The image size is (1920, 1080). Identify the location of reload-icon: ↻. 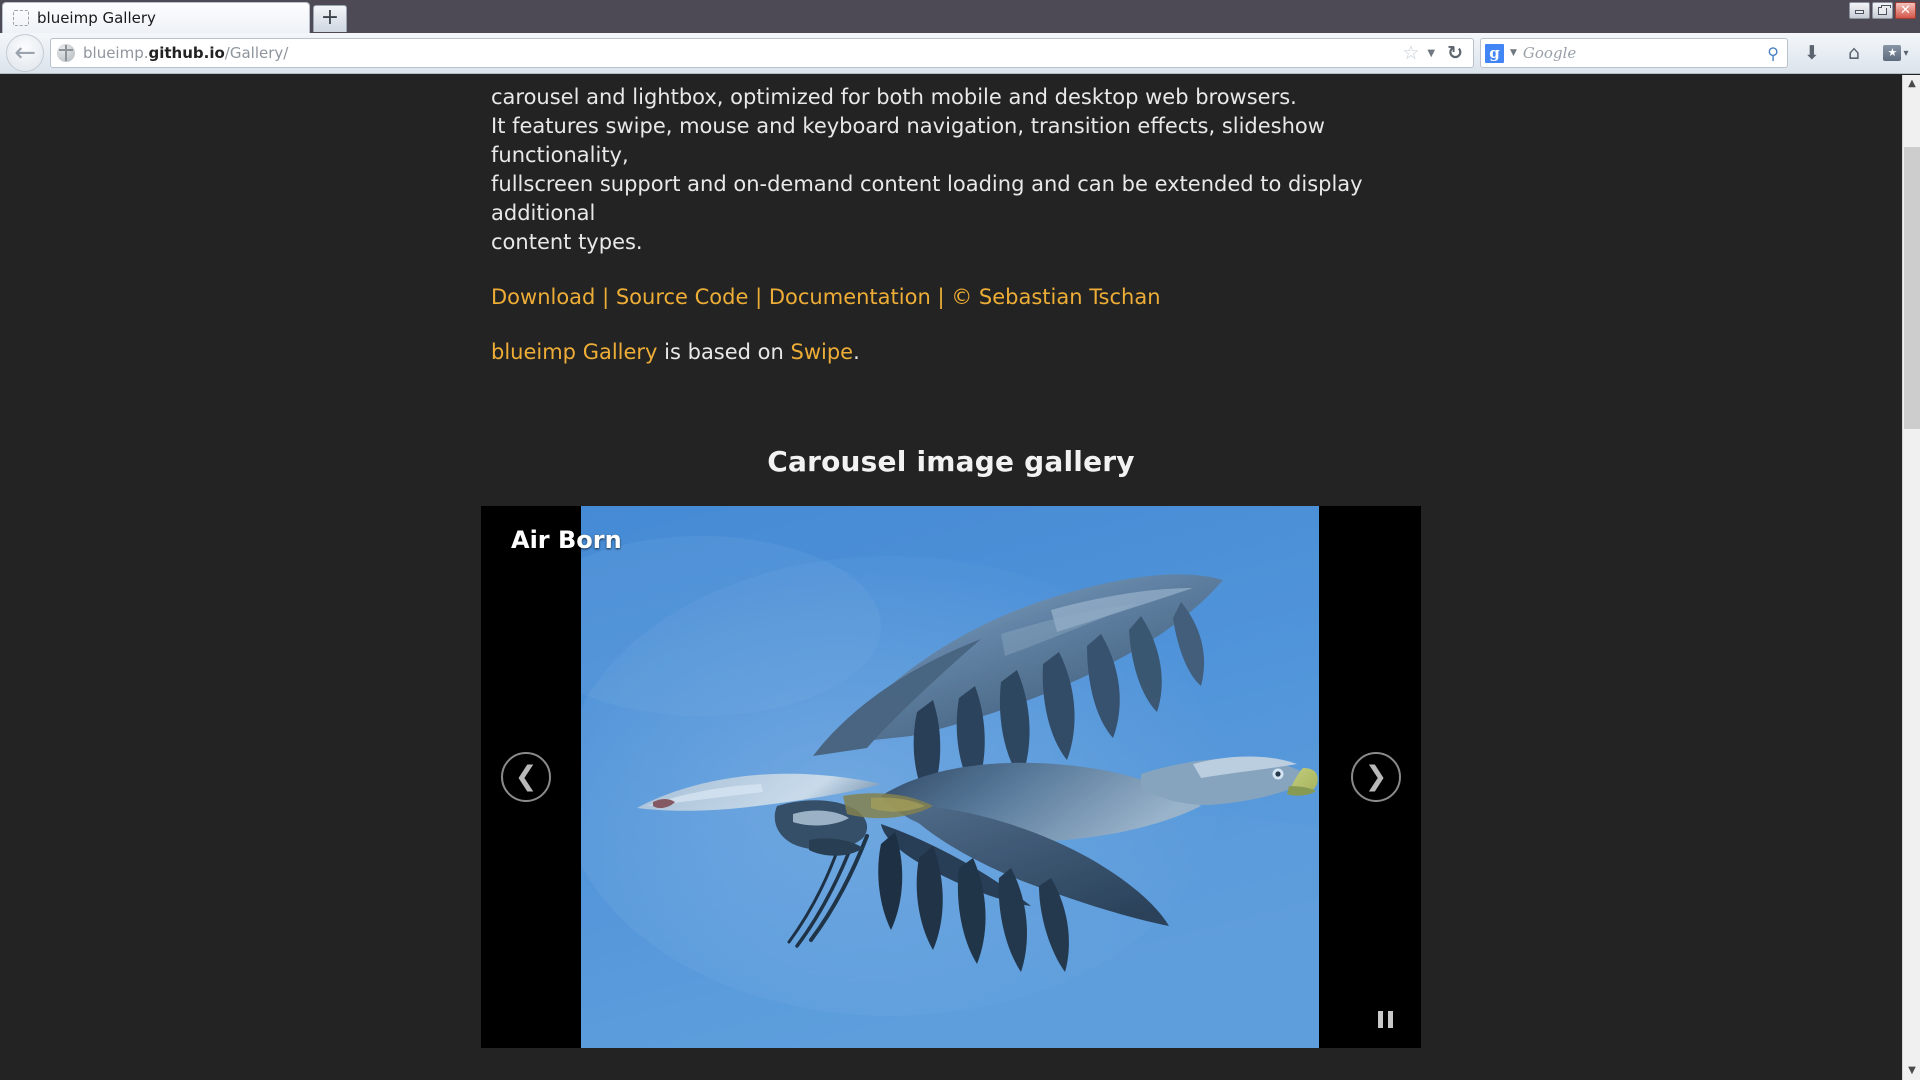
(1455, 53).